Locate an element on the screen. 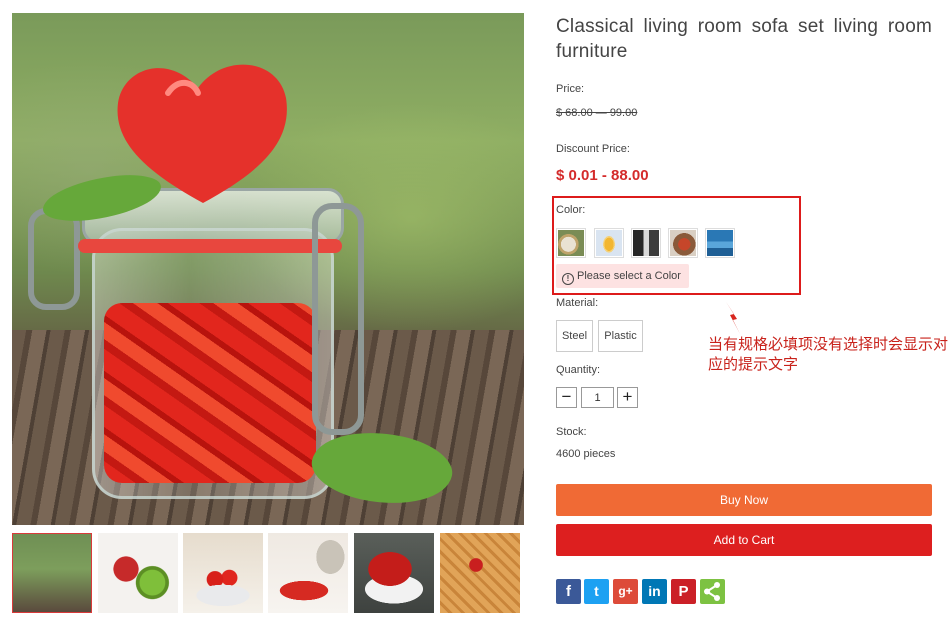 Image resolution: width=951 pixels, height=626 pixels. material-label: Material: is located at coordinates (577, 303).